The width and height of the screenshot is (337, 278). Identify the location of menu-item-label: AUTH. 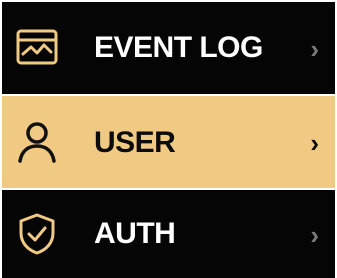
(135, 233).